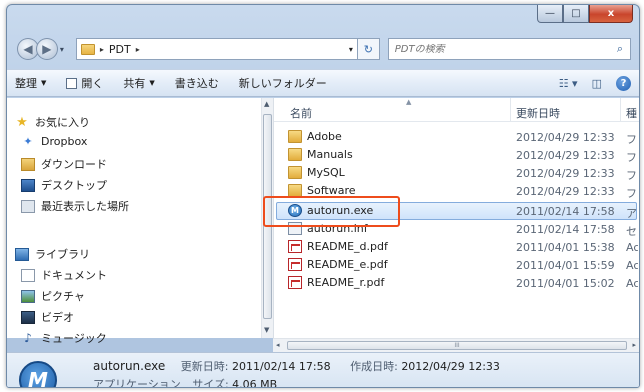 Image resolution: width=644 pixels, height=392 pixels. What do you see at coordinates (134, 83) in the screenshot?
I see `share-label: 共有` at bounding box center [134, 83].